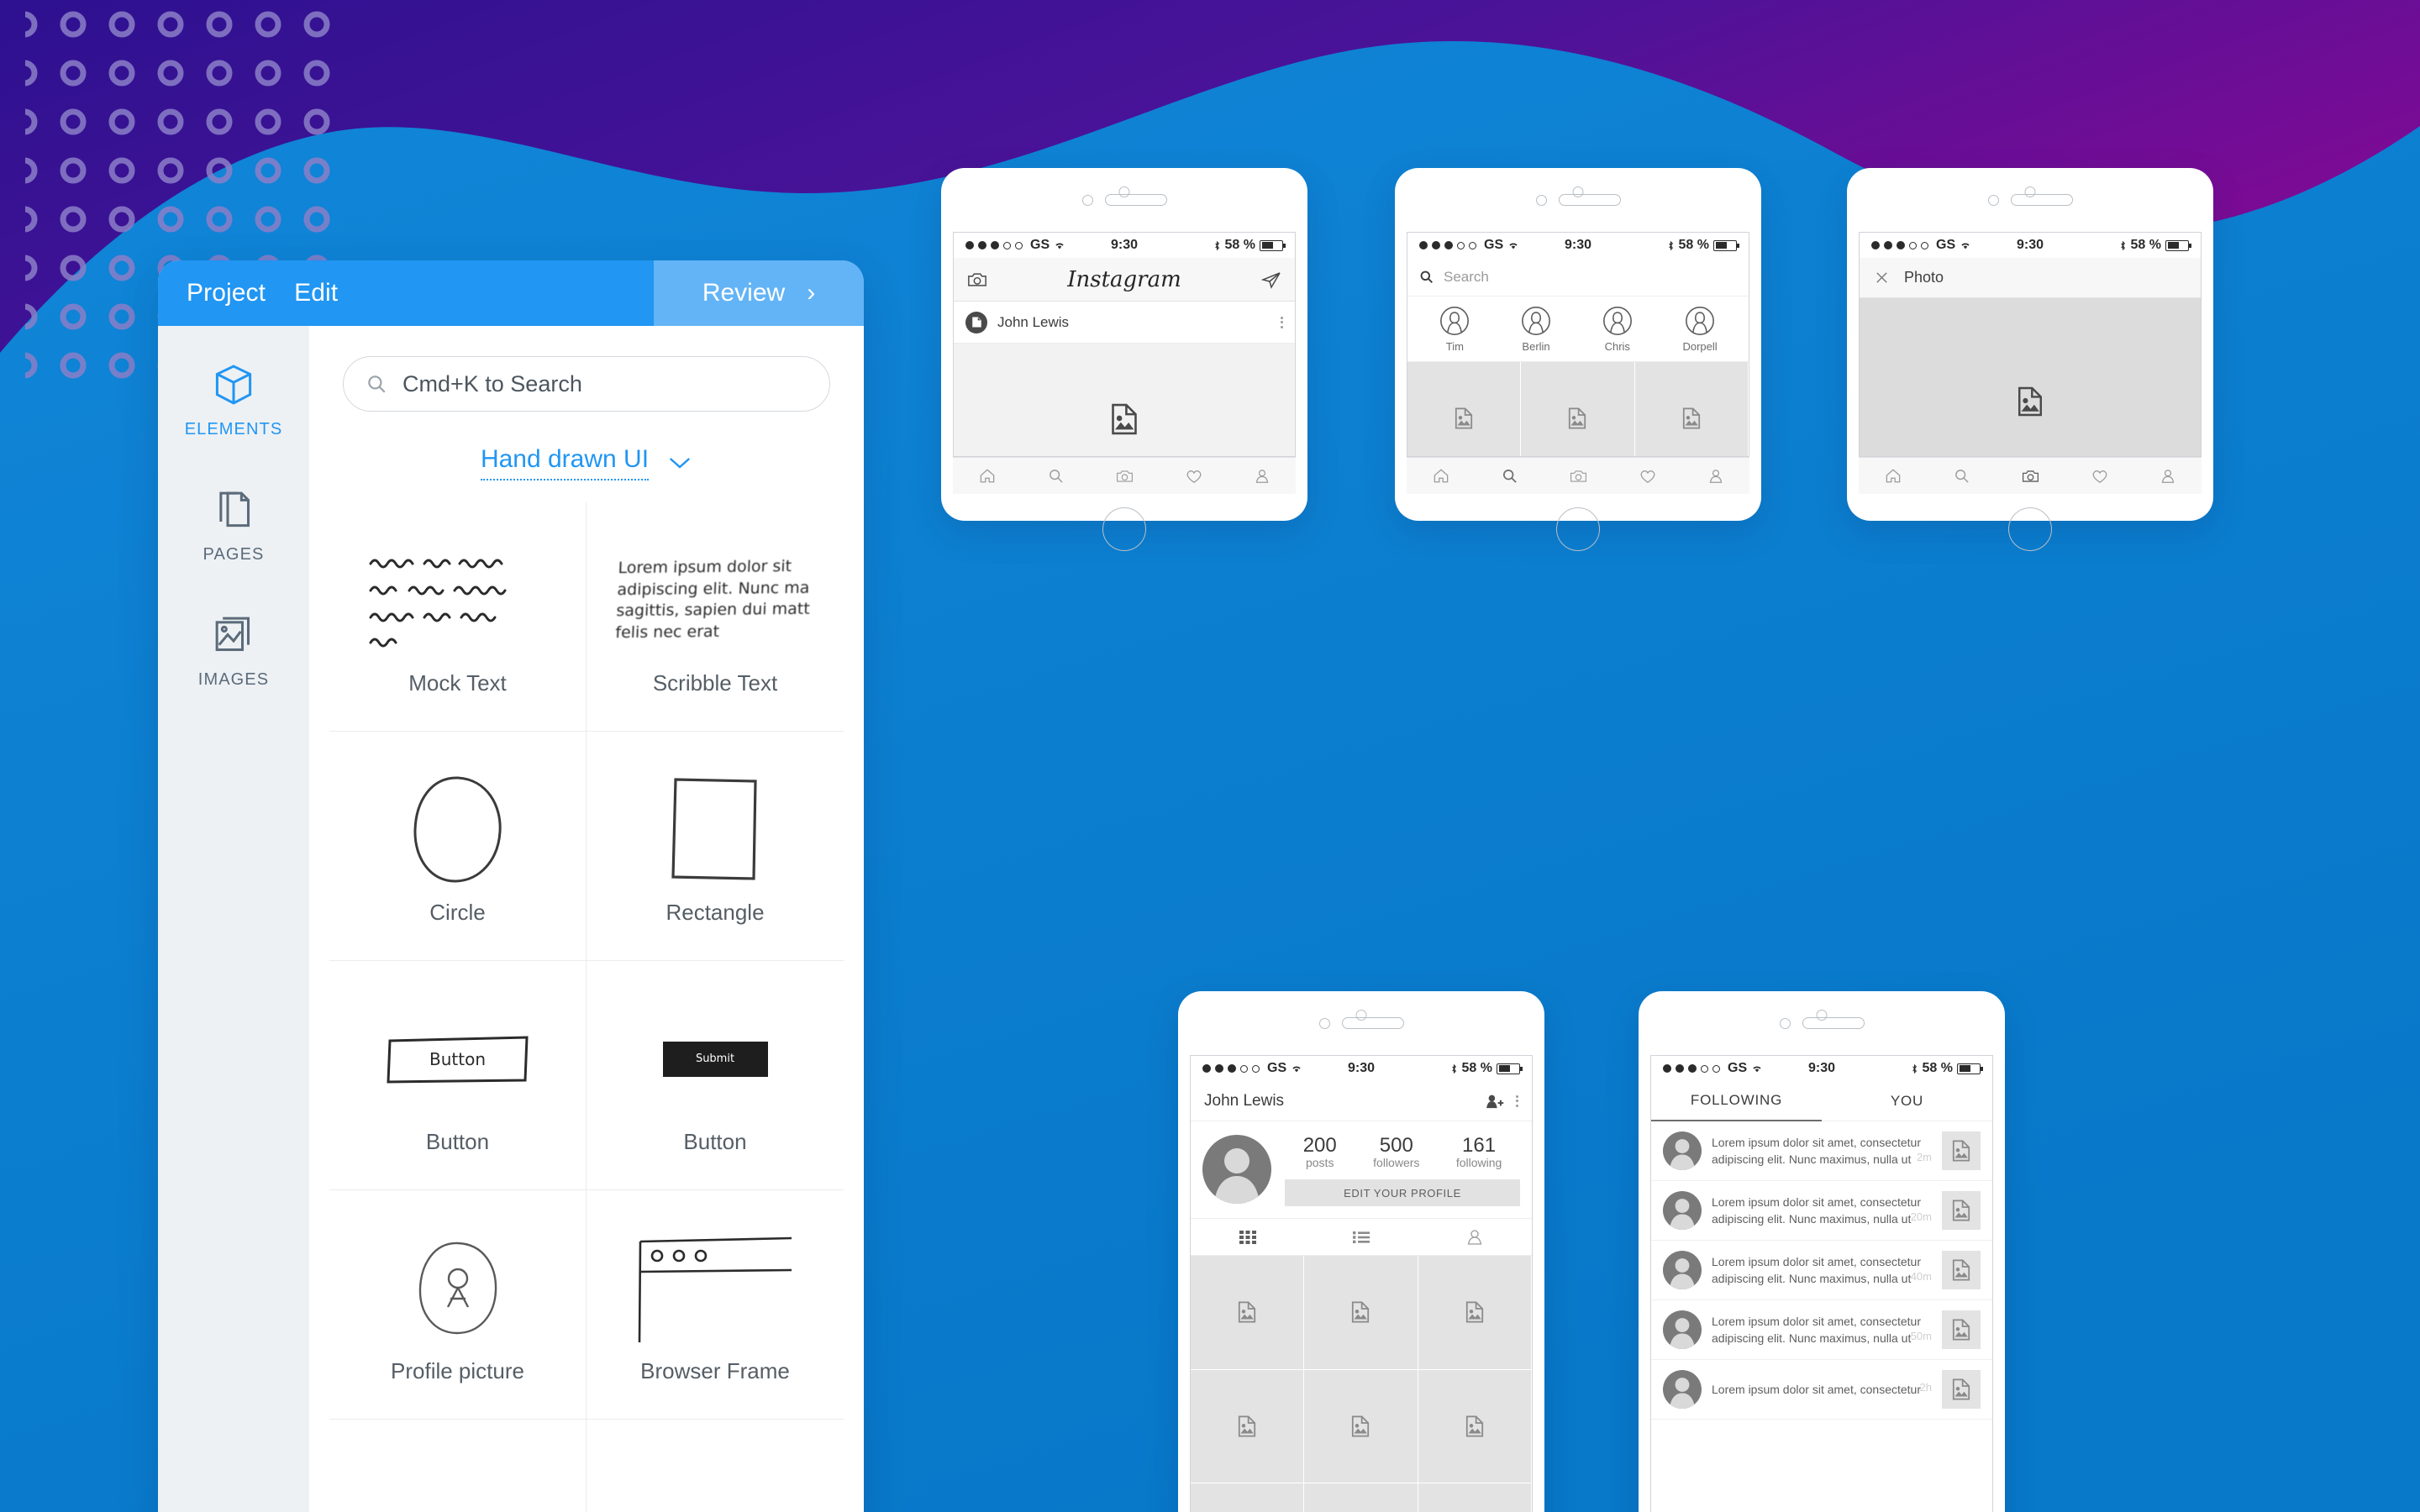 This screenshot has height=1512, width=2420. I want to click on element-card-button-outline: Button Button, so click(458, 1075).